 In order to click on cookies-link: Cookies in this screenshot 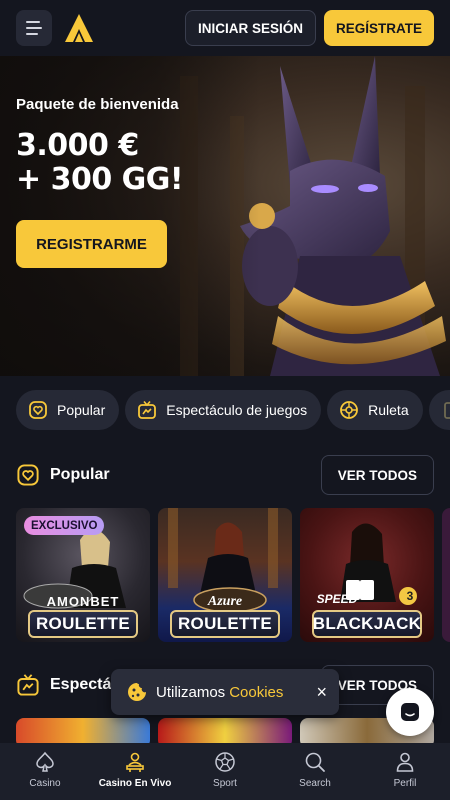, I will do `click(256, 692)`.